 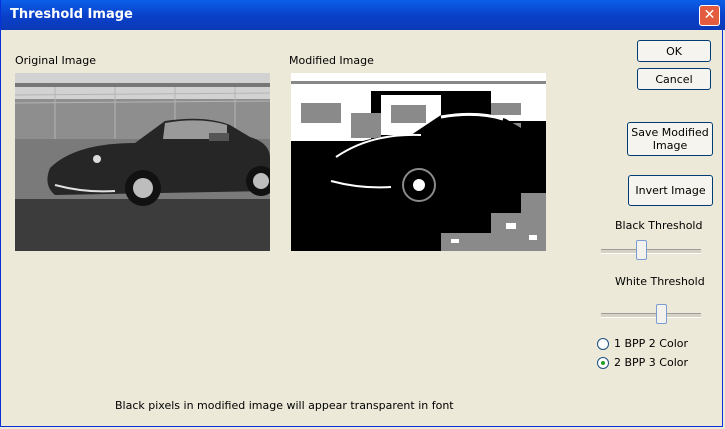 I want to click on radio-1bpp-2color-label: 1 BPP 2 Color, so click(x=651, y=343).